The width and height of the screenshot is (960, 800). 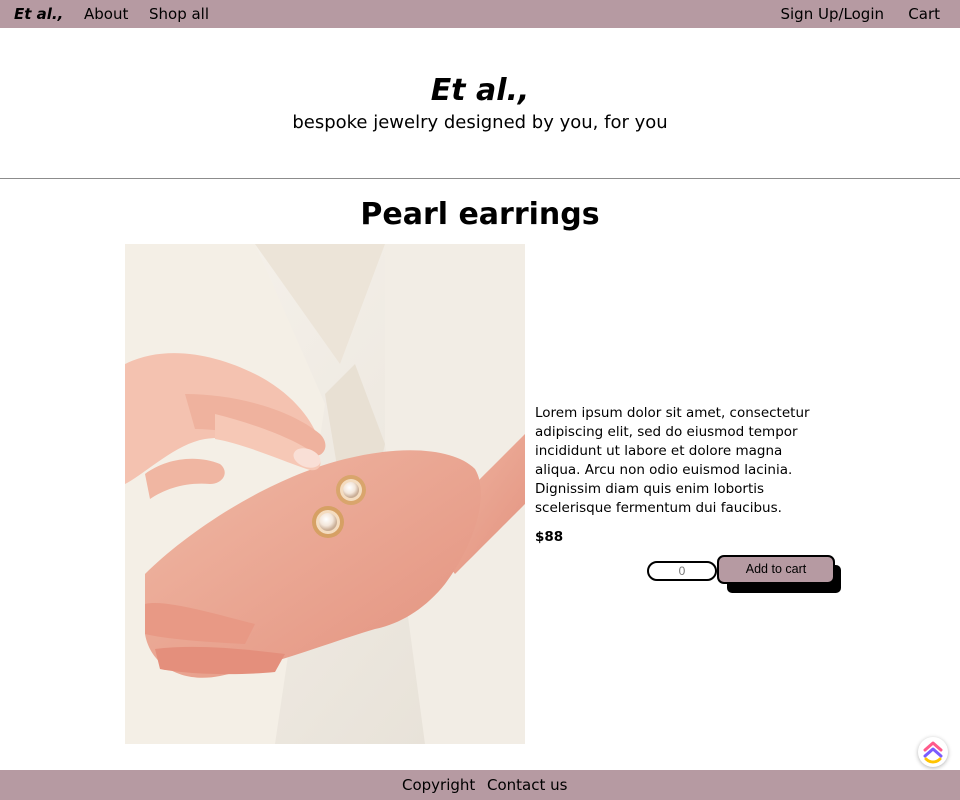 I want to click on product-title: Pearl earrings, so click(x=480, y=214).